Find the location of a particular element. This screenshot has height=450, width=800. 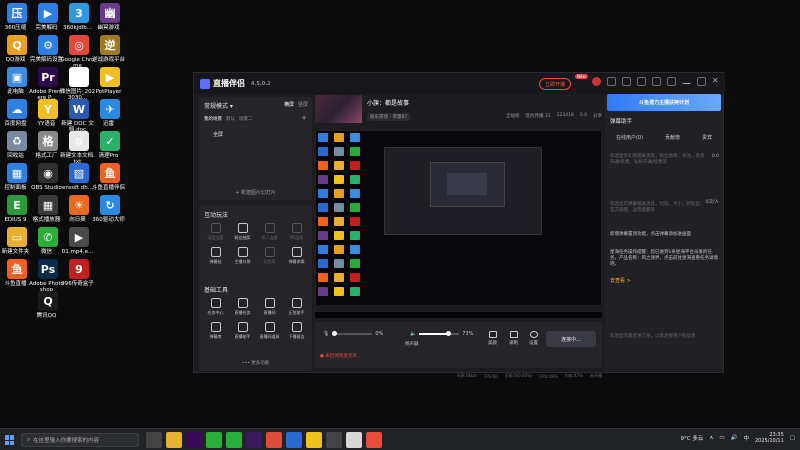

add-slideshow-button: + 新建图片幻灯片 is located at coordinates (255, 192).